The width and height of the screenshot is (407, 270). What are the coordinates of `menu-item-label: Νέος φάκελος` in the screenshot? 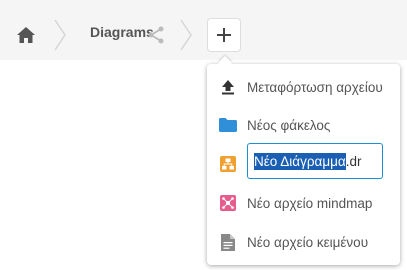 It's located at (289, 125).